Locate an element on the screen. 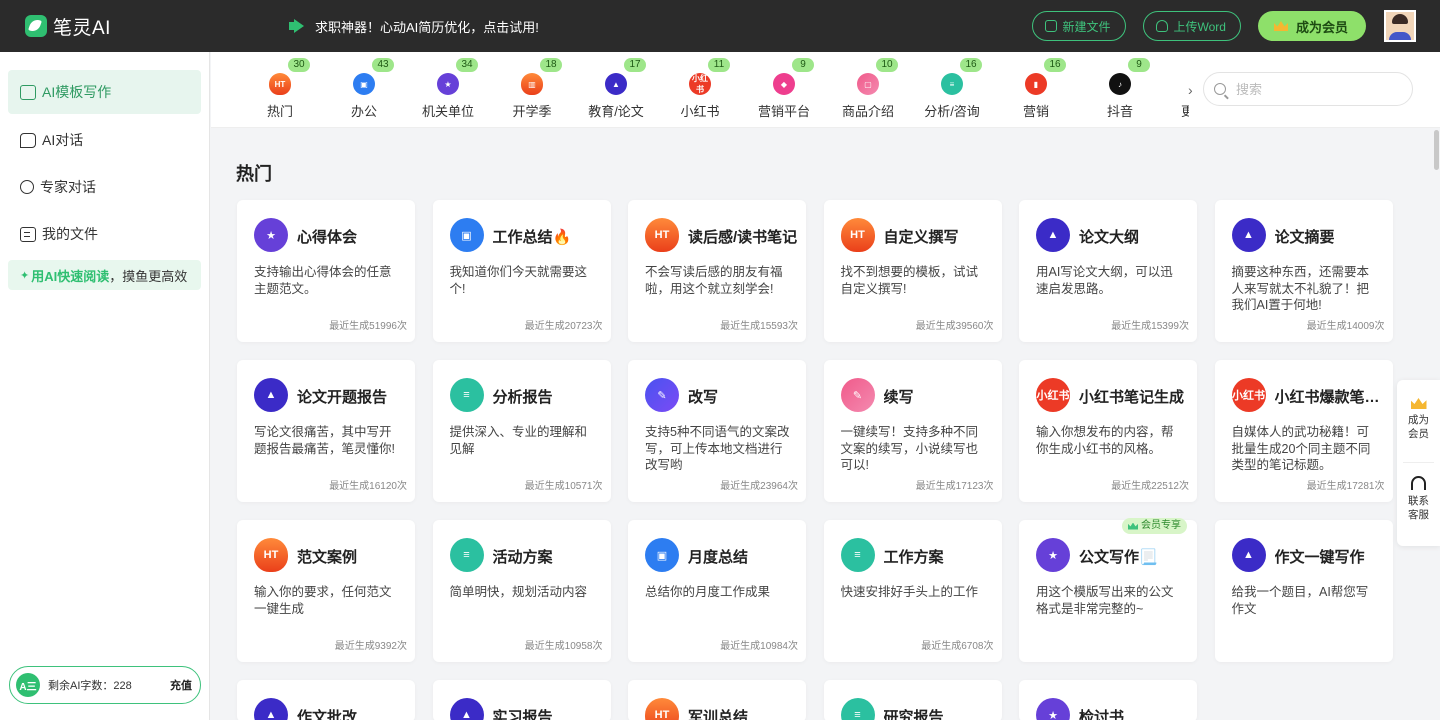 The height and width of the screenshot is (720, 1440). template-card: ▲ 作文批改 is located at coordinates (326, 700).